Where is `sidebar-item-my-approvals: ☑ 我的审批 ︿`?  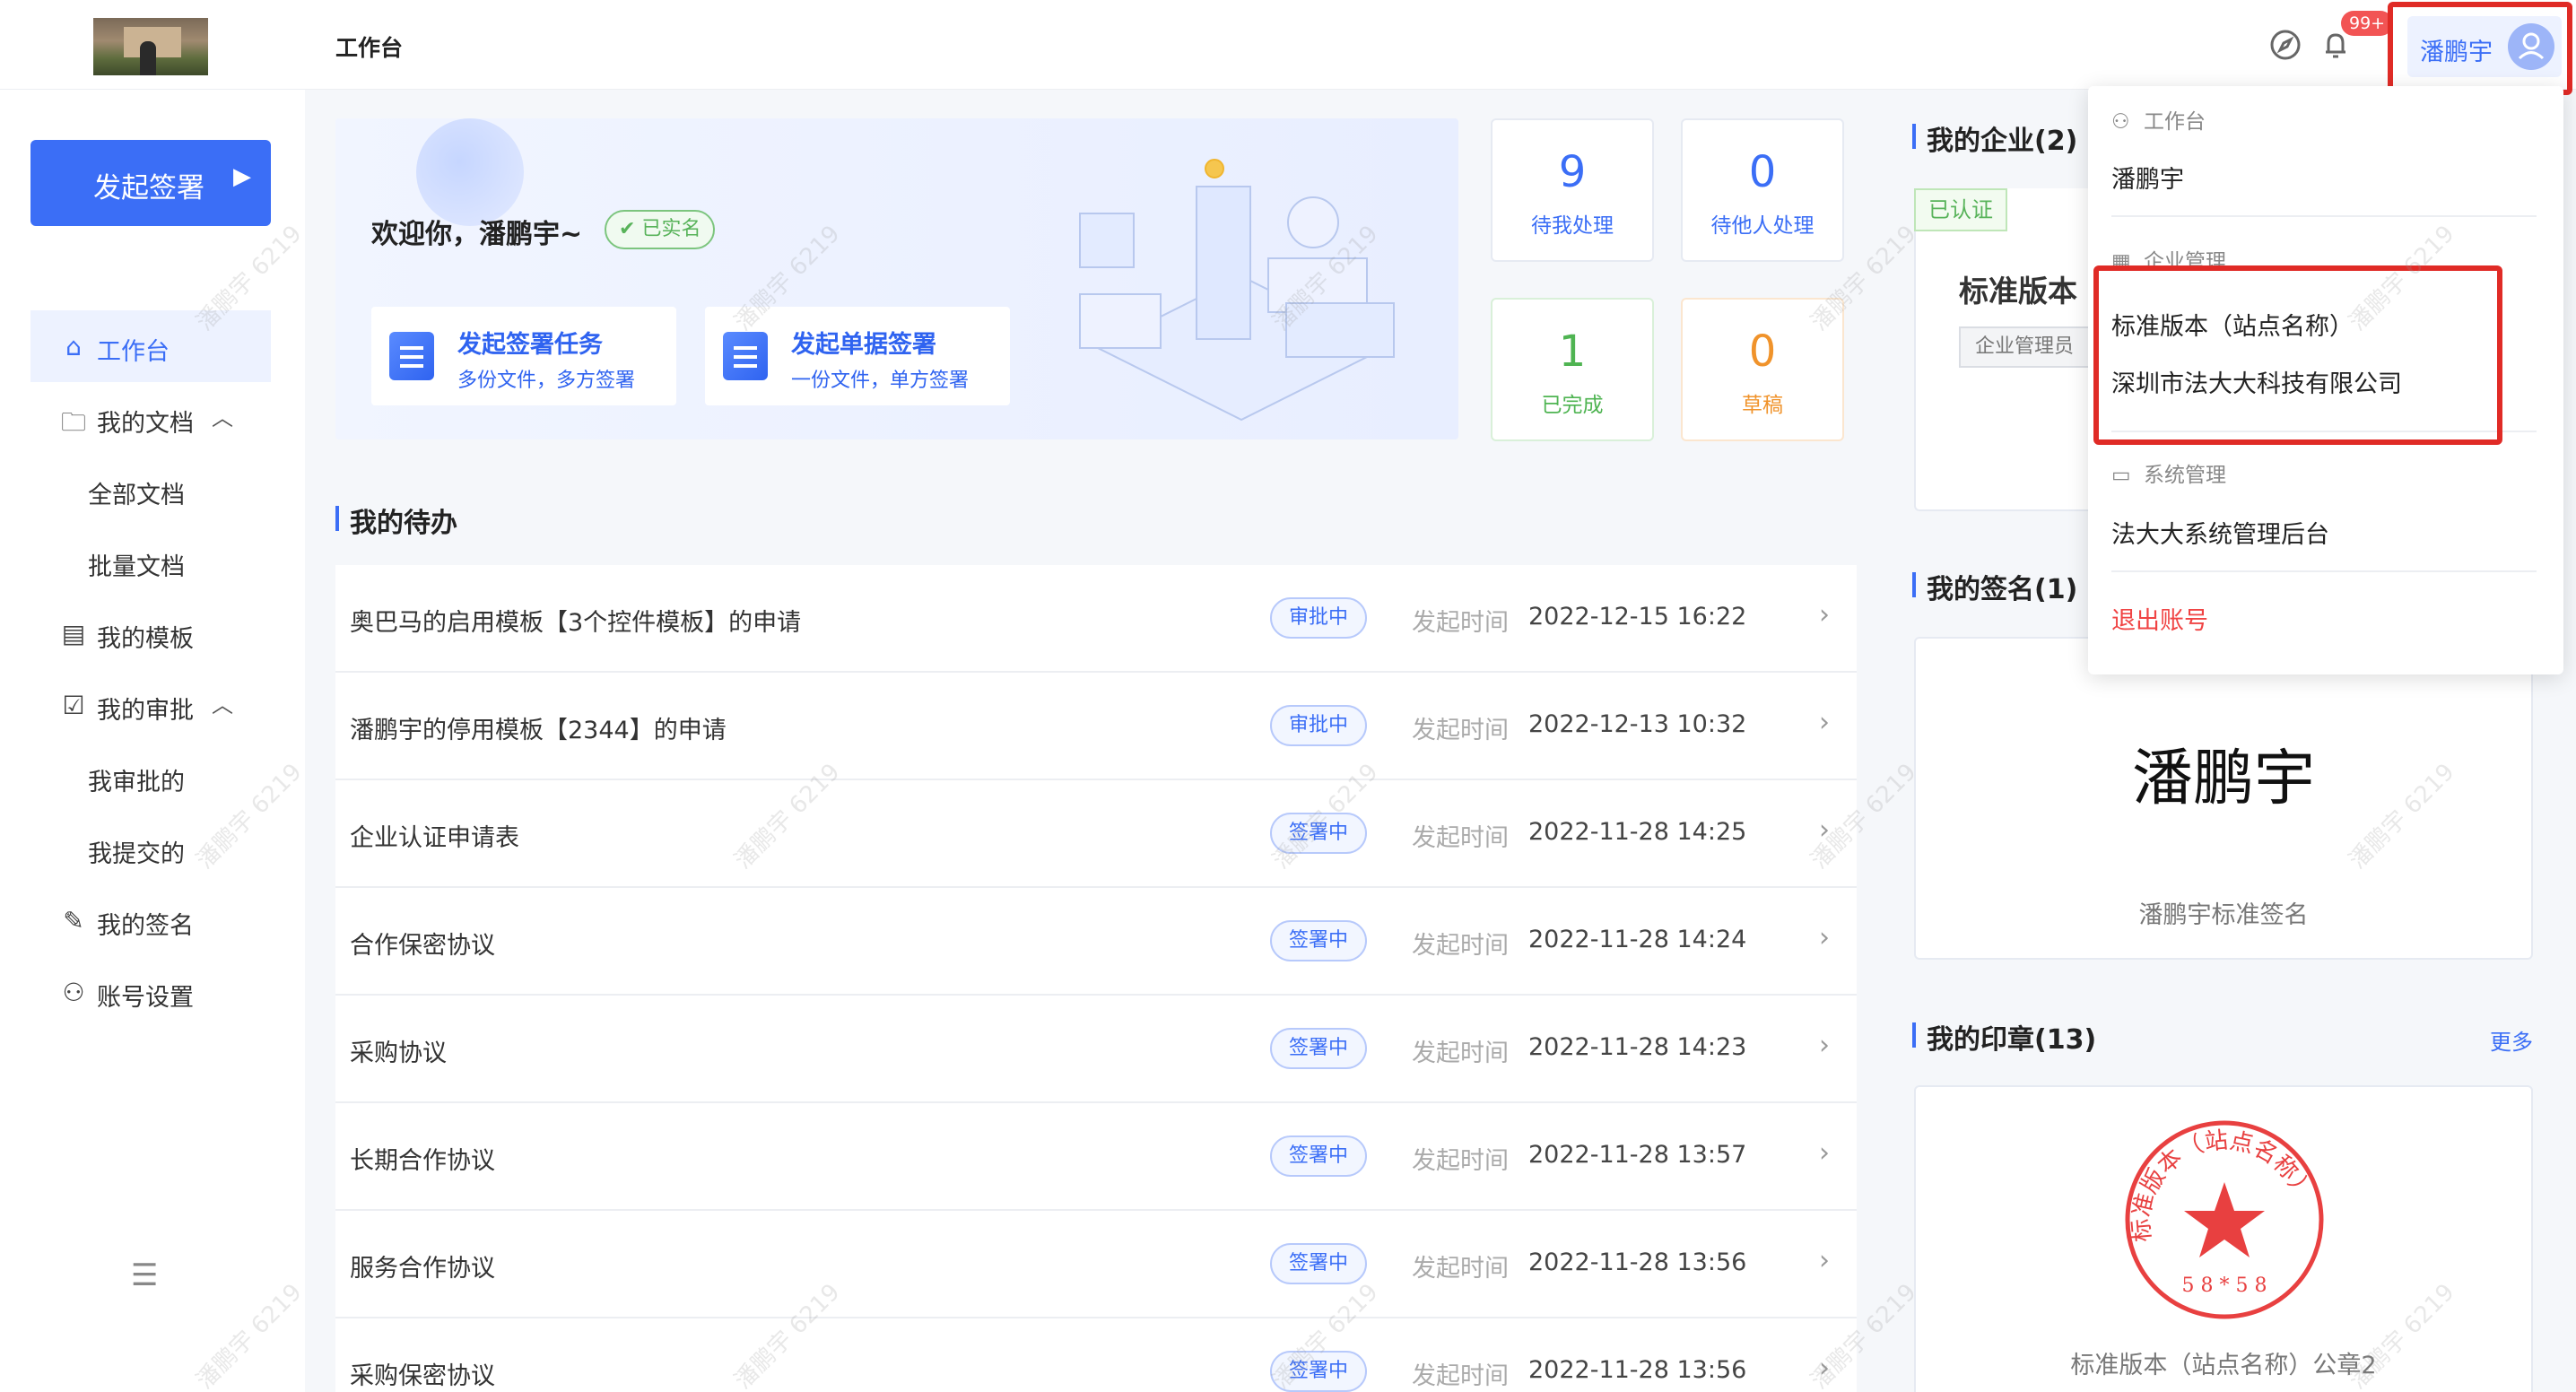 sidebar-item-my-approvals: ☑ 我的审批 ︿ is located at coordinates (150, 705).